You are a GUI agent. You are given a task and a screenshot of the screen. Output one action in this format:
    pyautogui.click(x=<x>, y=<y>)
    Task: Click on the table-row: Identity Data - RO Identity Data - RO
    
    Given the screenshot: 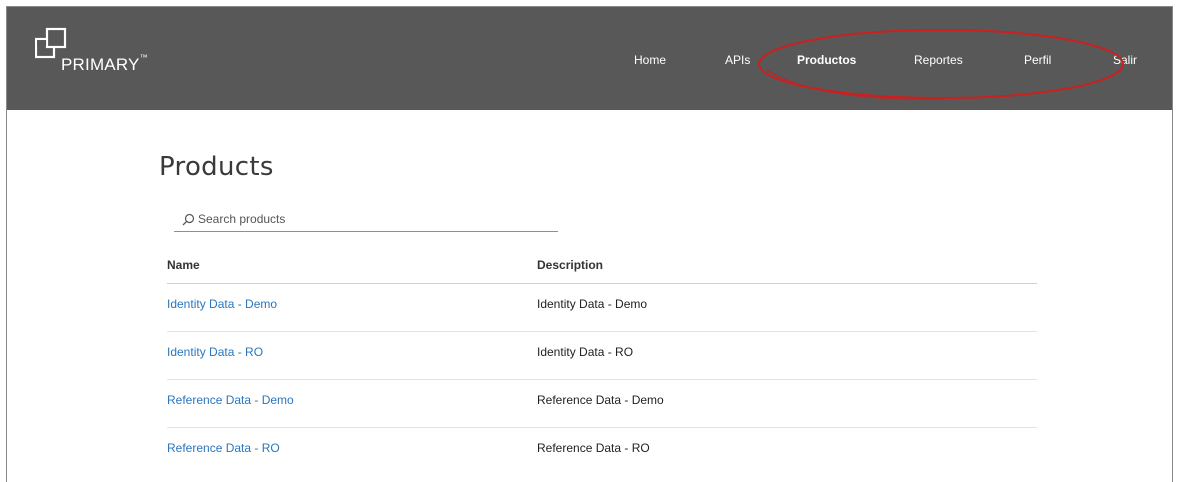 What is the action you would take?
    pyautogui.click(x=602, y=356)
    